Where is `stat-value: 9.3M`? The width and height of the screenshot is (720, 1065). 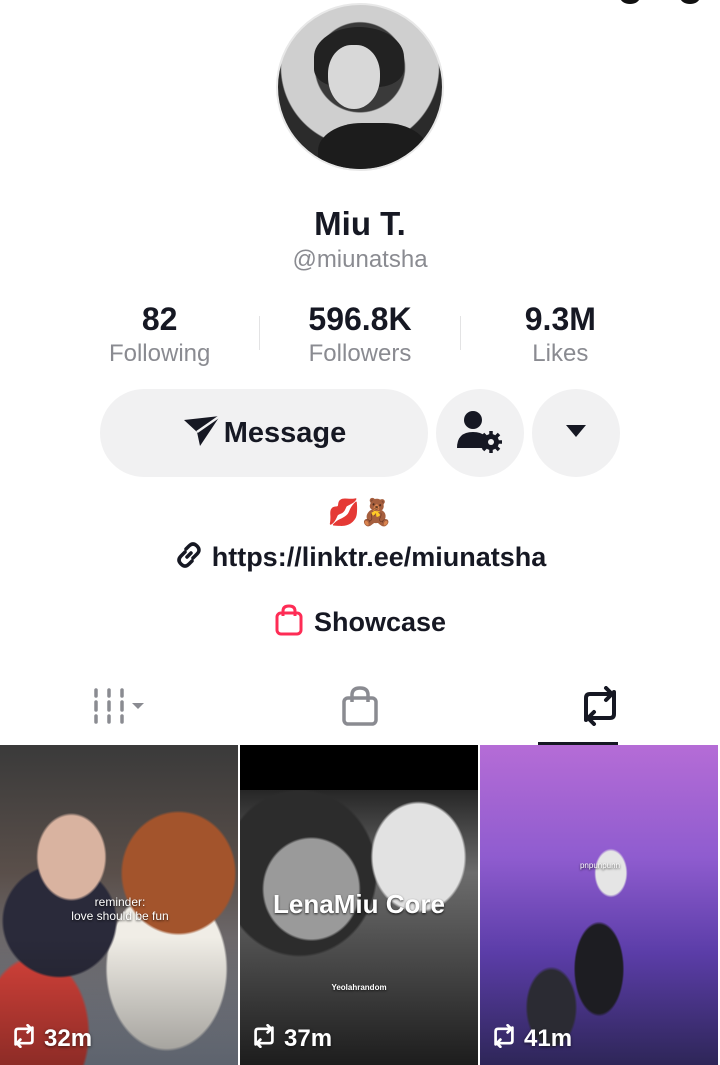 stat-value: 9.3M is located at coordinates (560, 319).